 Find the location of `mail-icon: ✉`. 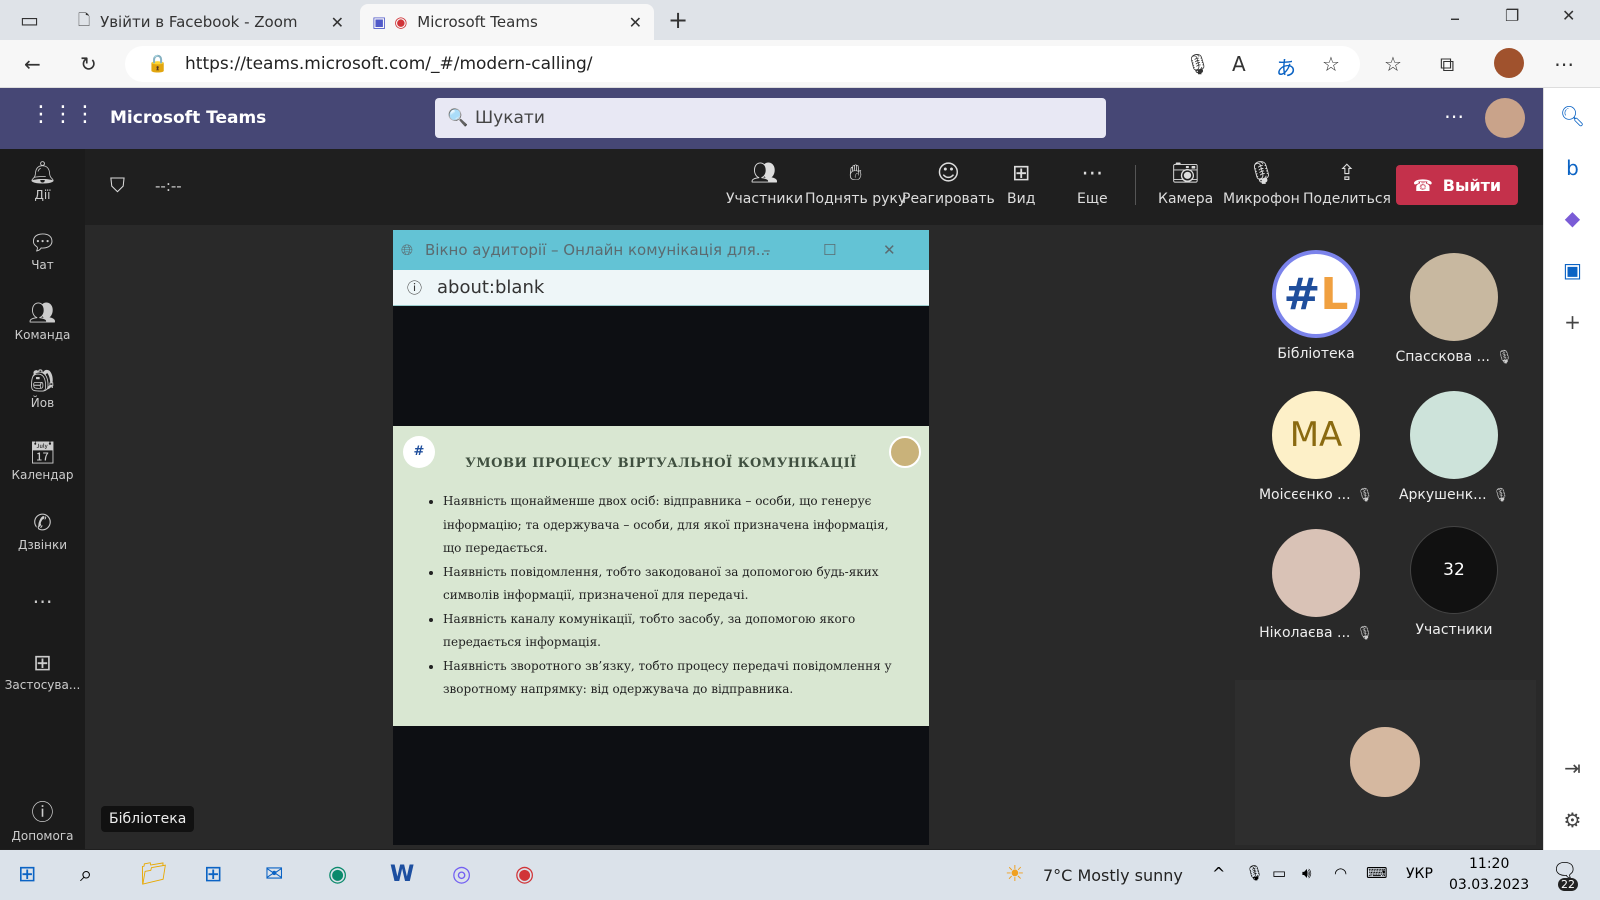

mail-icon: ✉ is located at coordinates (274, 874).